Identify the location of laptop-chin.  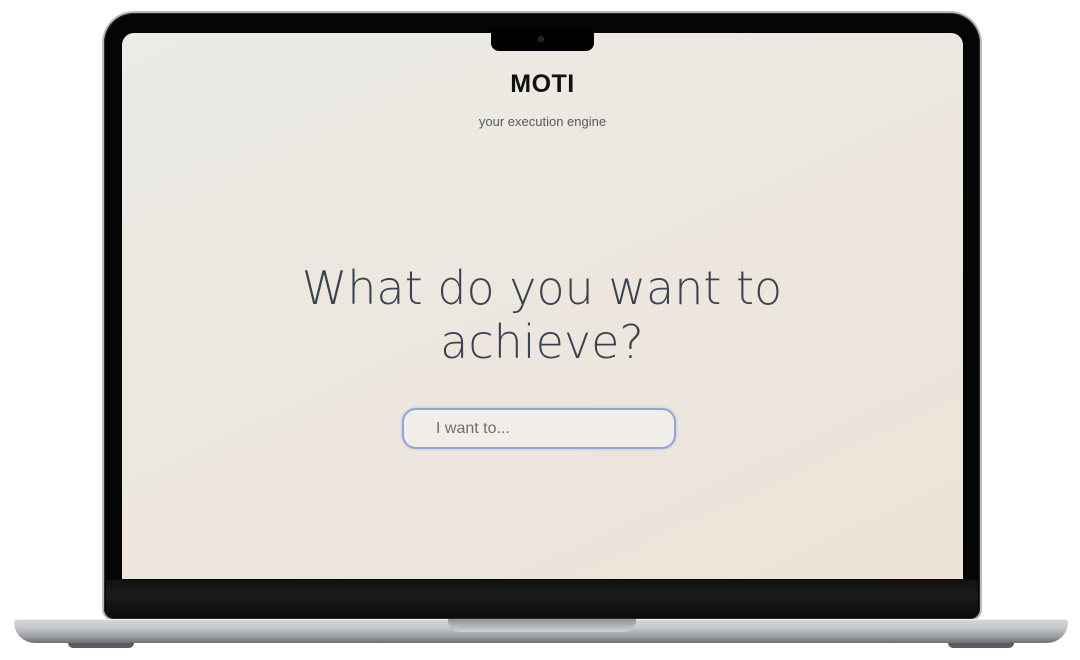
(542, 599).